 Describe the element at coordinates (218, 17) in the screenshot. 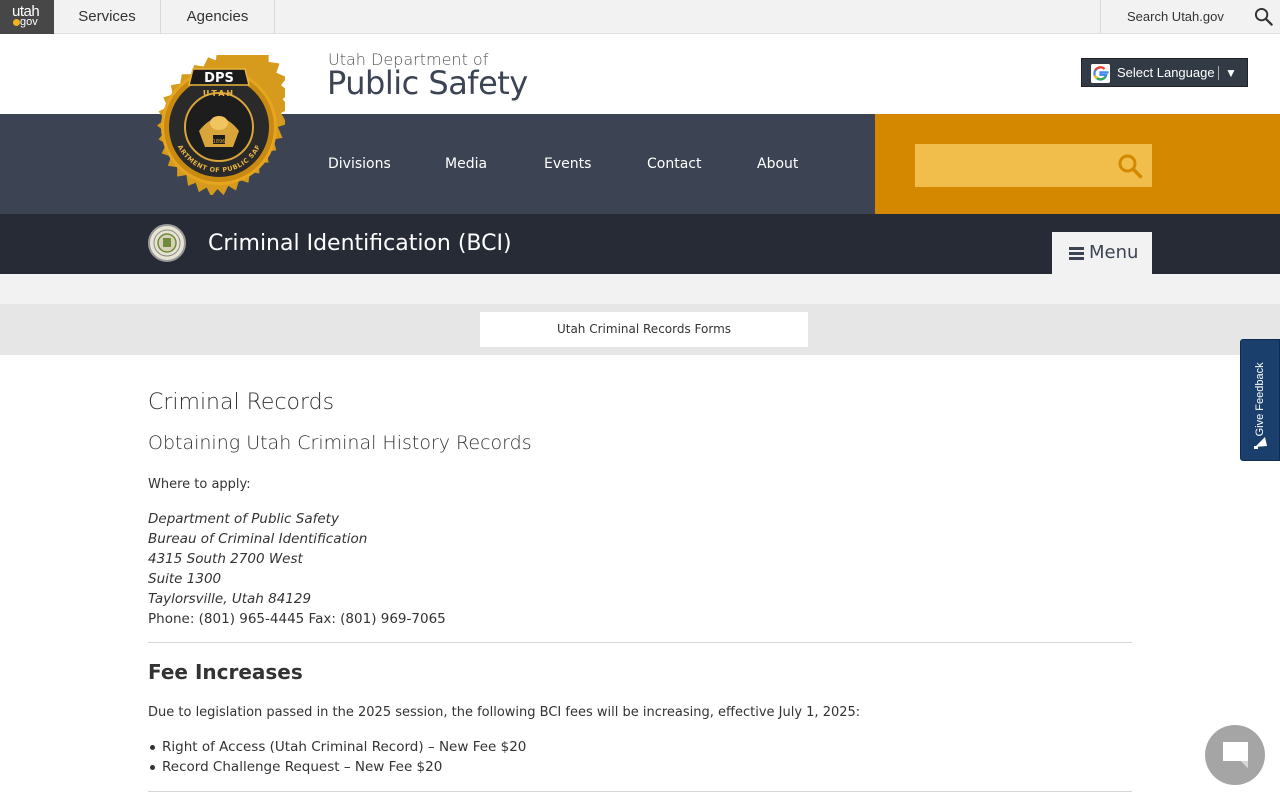

I see `agencies-link: Agencies` at that location.